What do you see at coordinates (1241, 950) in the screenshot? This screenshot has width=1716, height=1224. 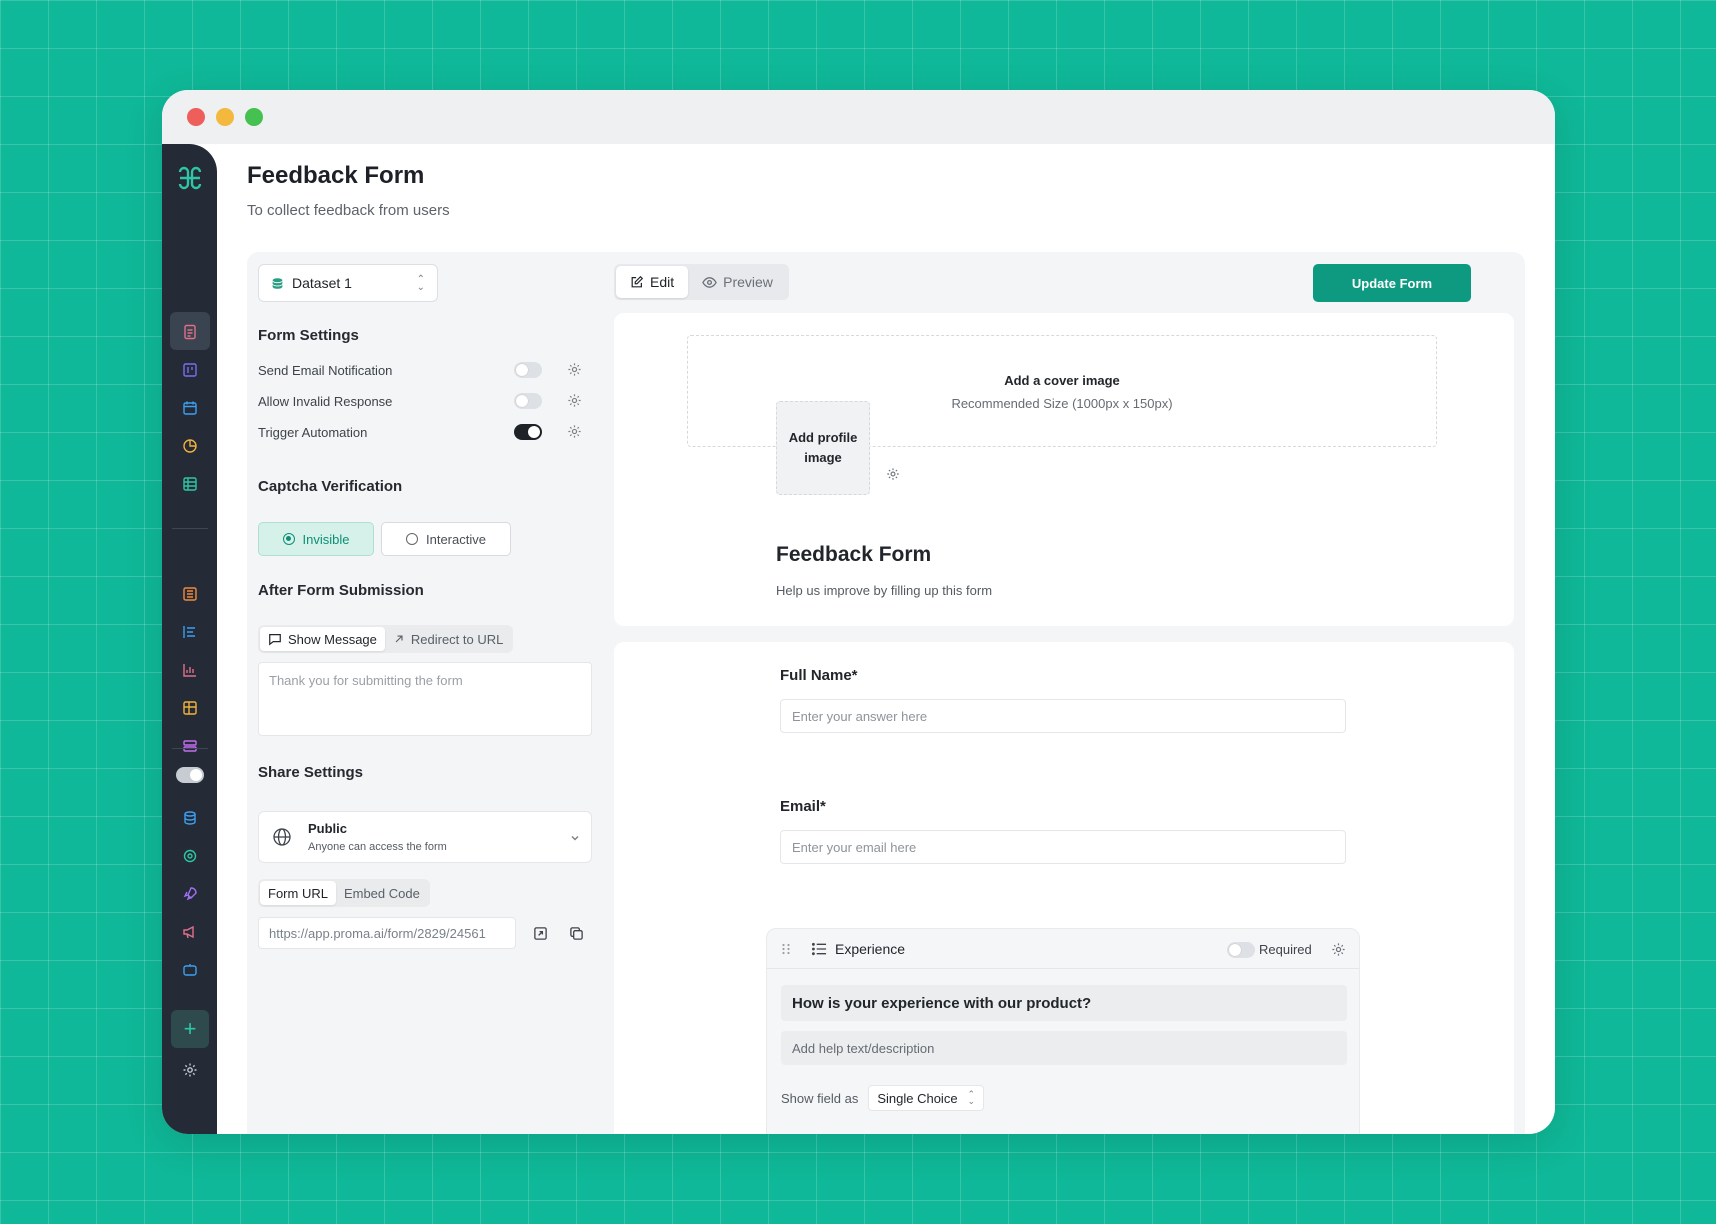 I see `required-toggle` at bounding box center [1241, 950].